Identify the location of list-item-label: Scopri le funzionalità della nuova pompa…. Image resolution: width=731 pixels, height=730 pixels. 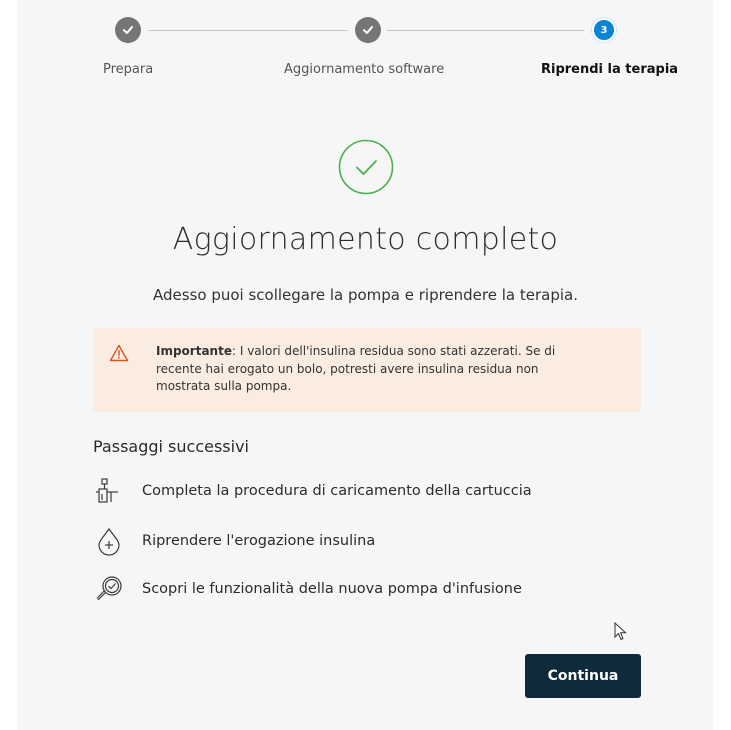
(332, 589).